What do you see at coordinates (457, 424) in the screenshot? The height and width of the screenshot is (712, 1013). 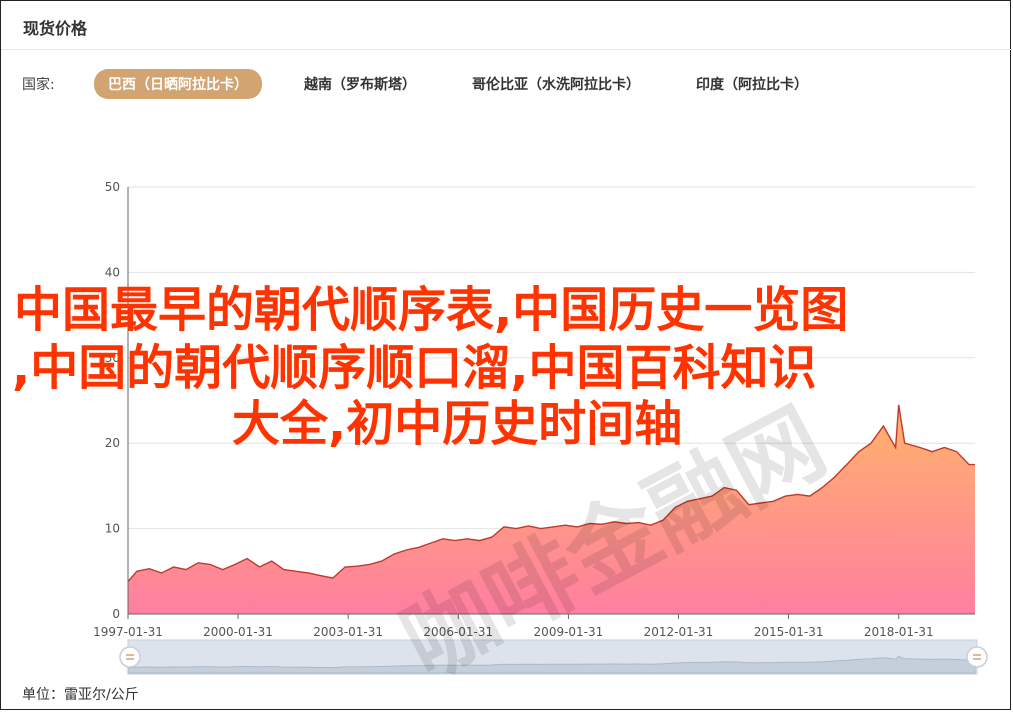 I see `overlay-text-line-3: 大全,初中历史时间轴` at bounding box center [457, 424].